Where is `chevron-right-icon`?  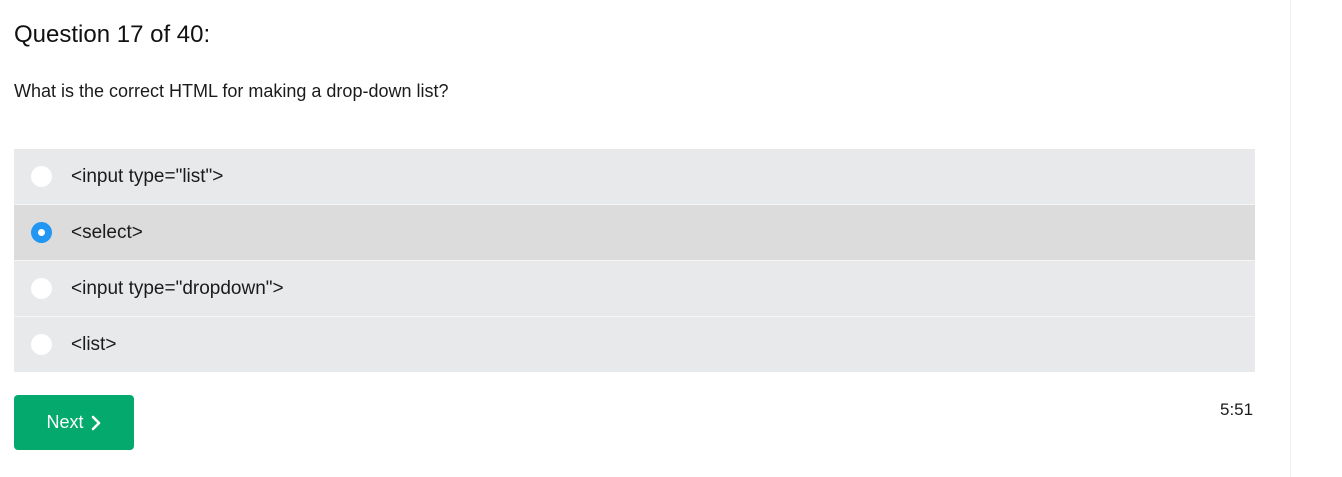
chevron-right-icon is located at coordinates (95, 422).